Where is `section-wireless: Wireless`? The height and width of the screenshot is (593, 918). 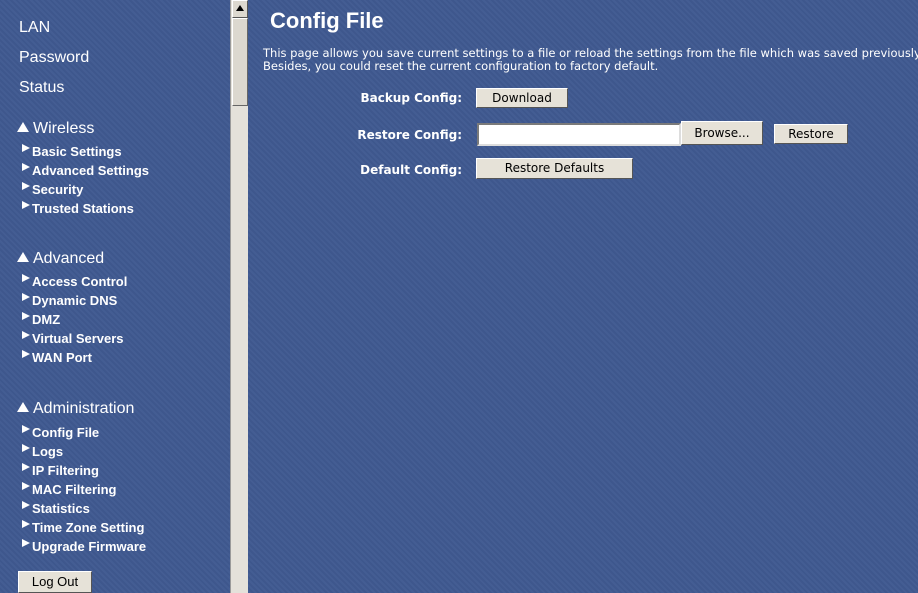
section-wireless: Wireless is located at coordinates (55, 129).